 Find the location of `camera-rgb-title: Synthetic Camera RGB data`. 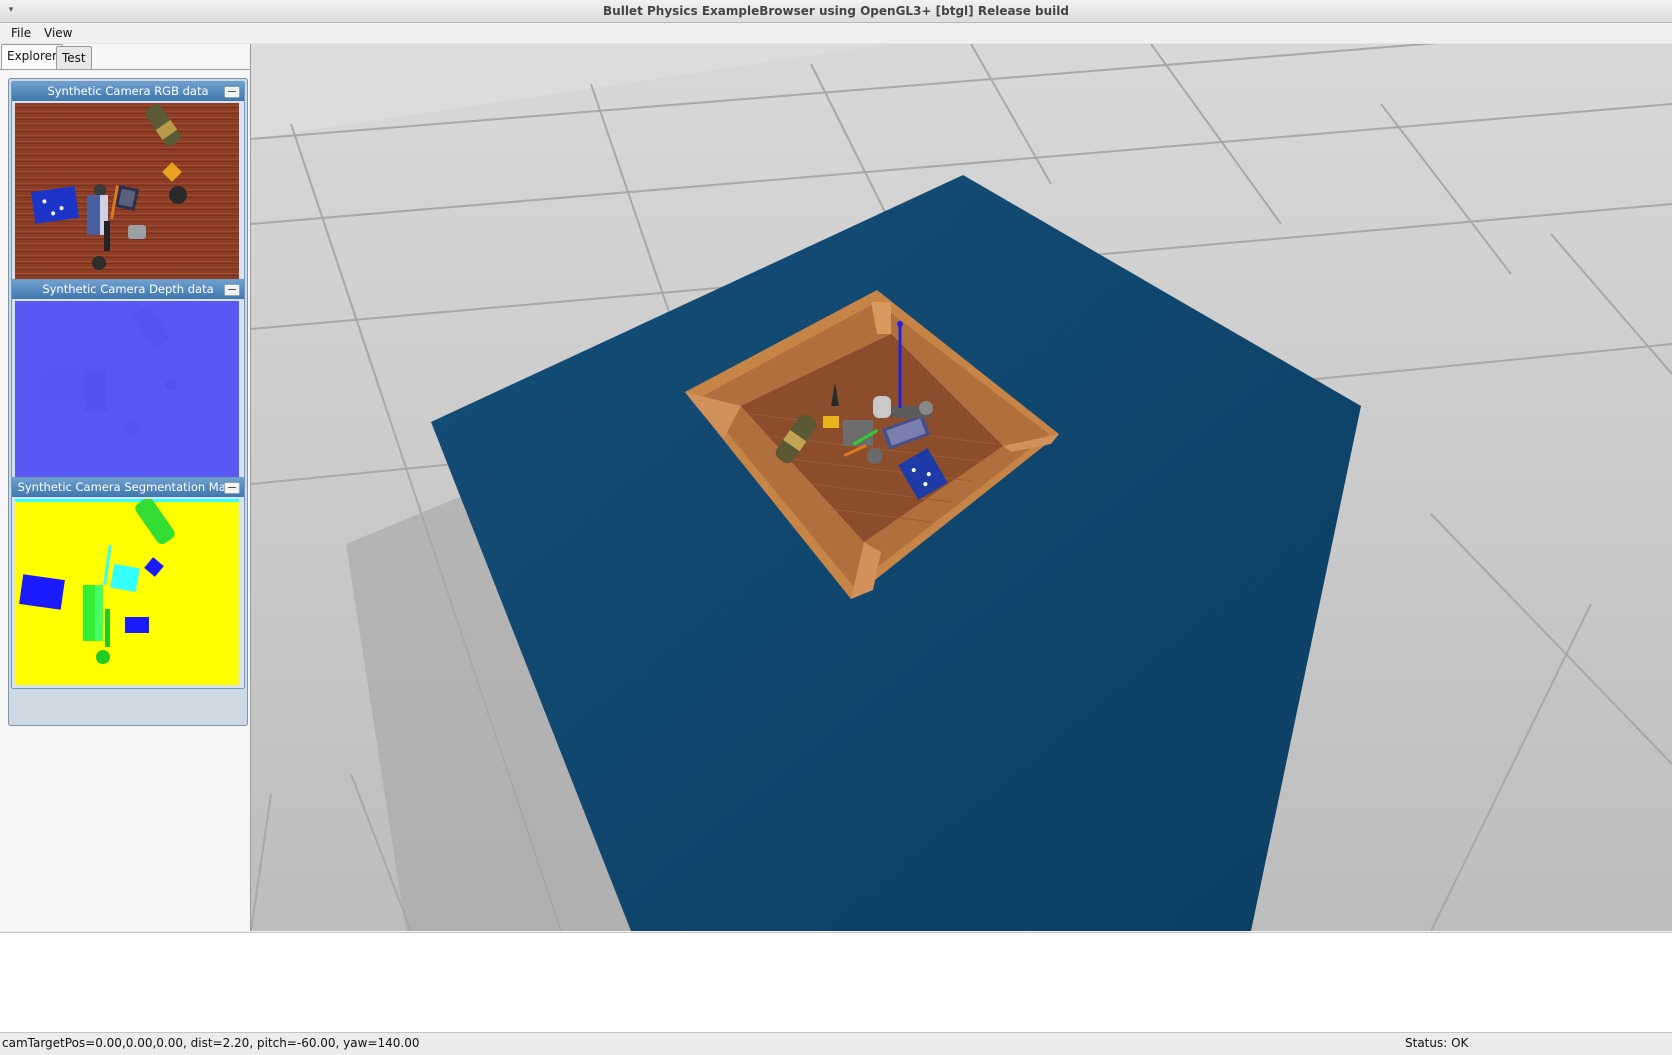

camera-rgb-title: Synthetic Camera RGB data is located at coordinates (128, 91).